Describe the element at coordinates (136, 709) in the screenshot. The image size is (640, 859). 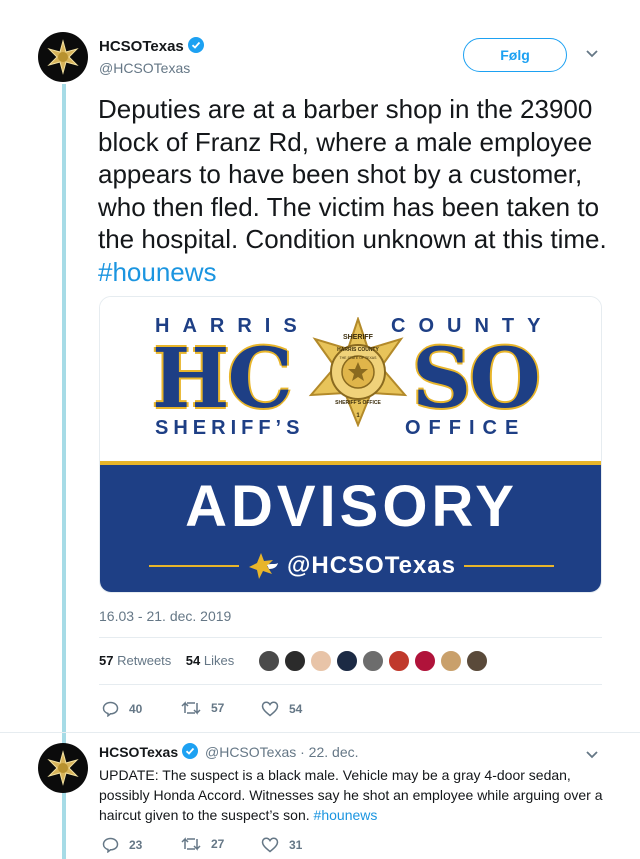
I see `reply-count: 40` at that location.